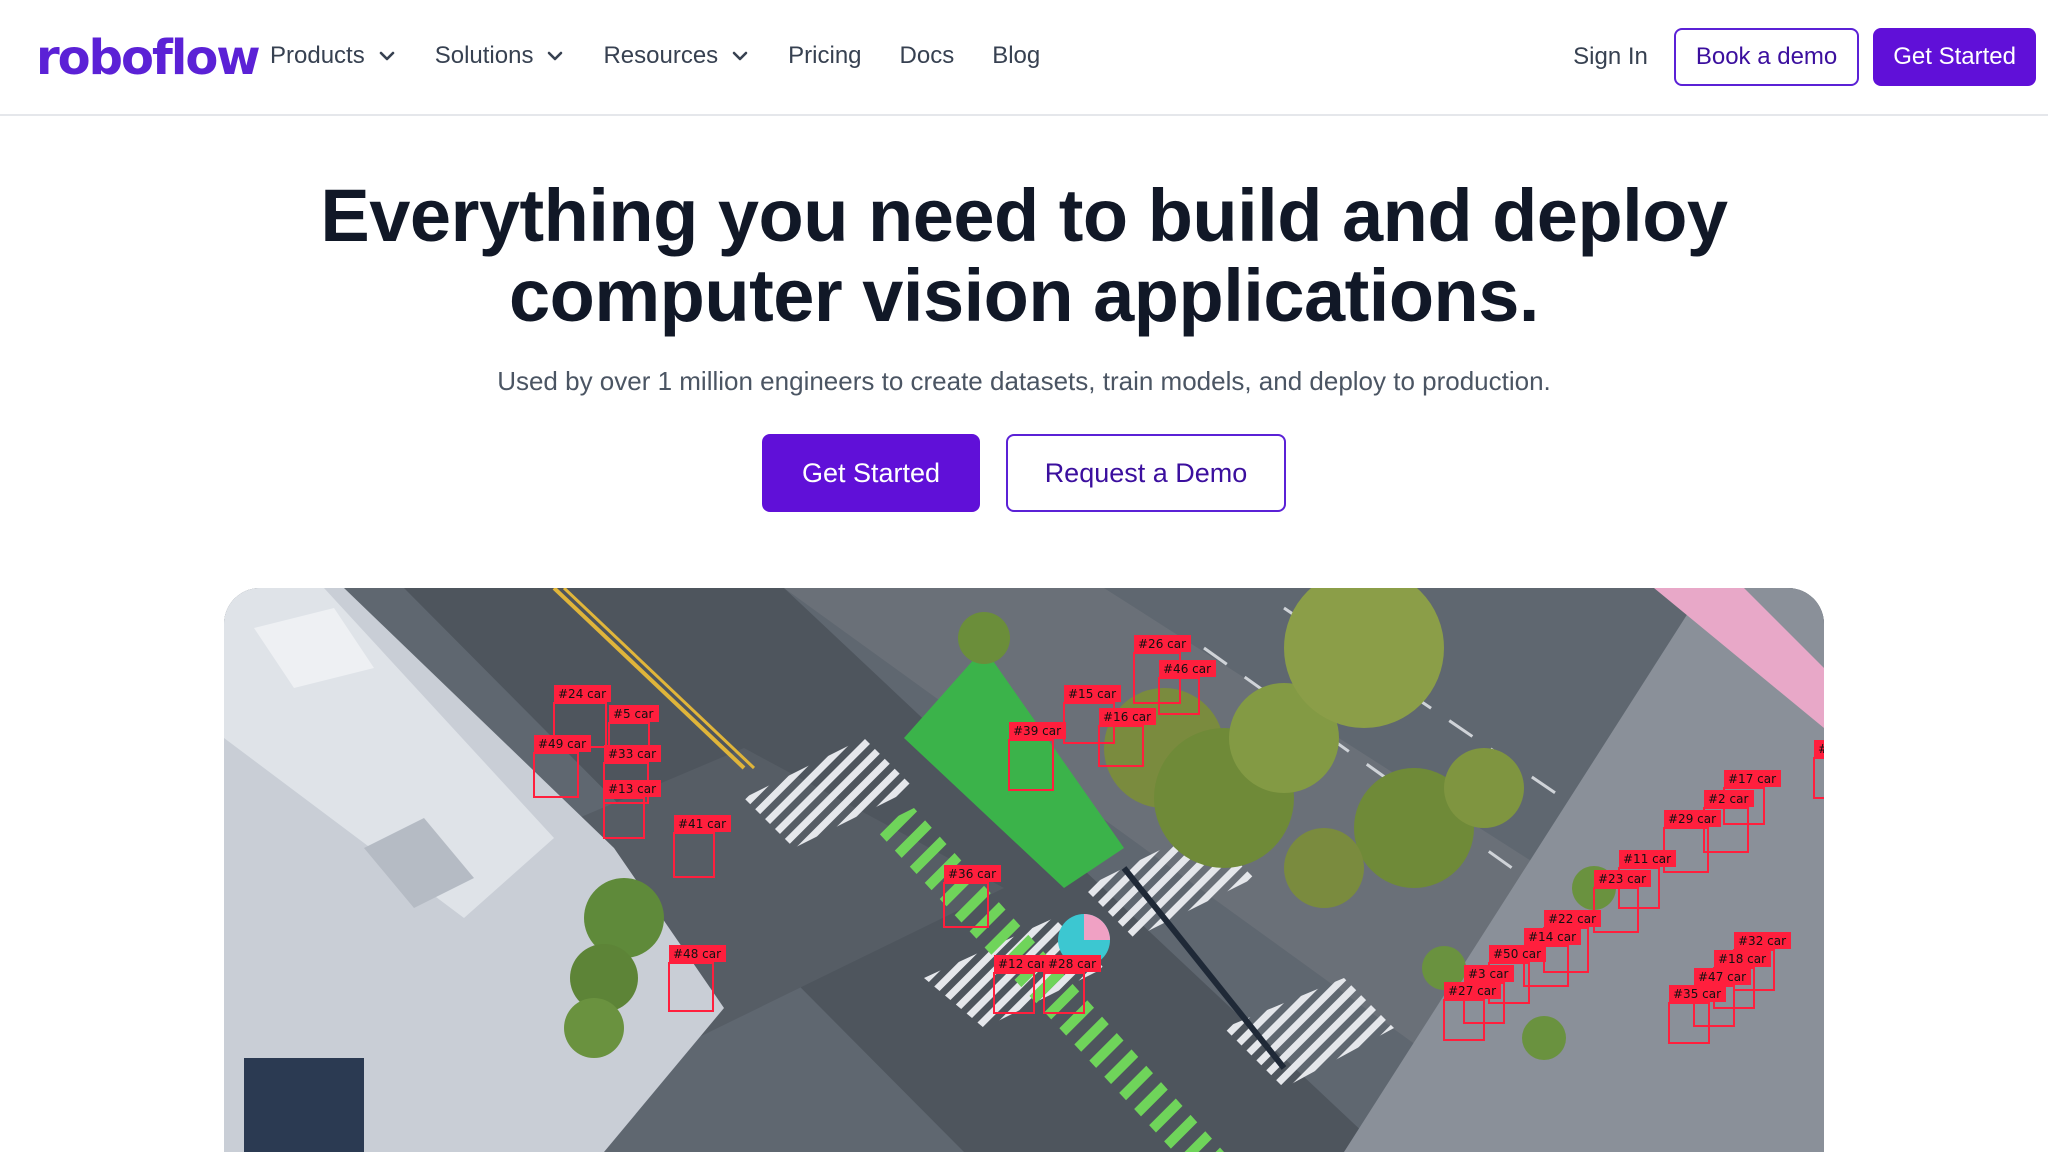 This screenshot has width=2048, height=1152. I want to click on detection-label: #29 car, so click(1692, 819).